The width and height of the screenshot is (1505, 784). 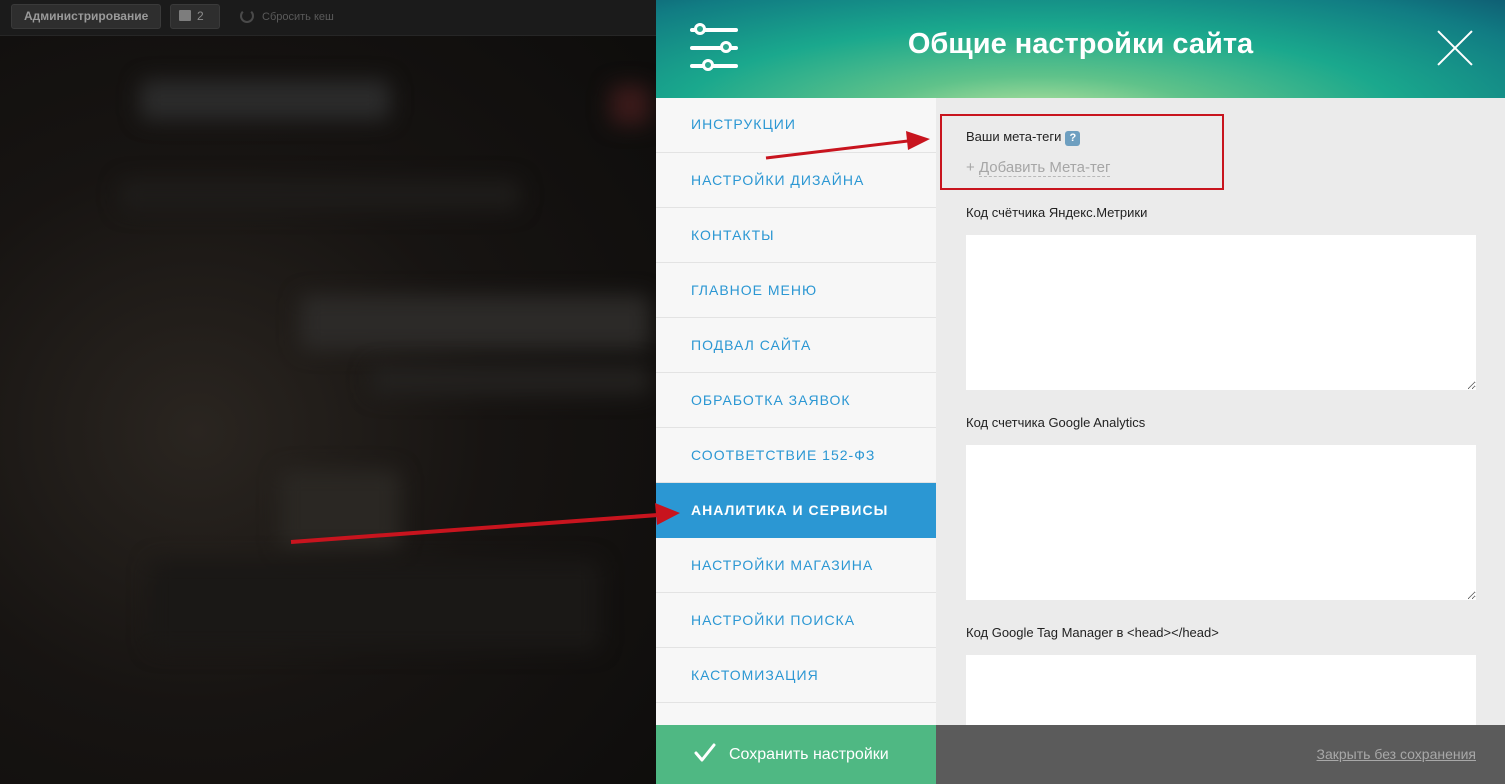 I want to click on google-tag-manager-textarea, so click(x=1221, y=690).